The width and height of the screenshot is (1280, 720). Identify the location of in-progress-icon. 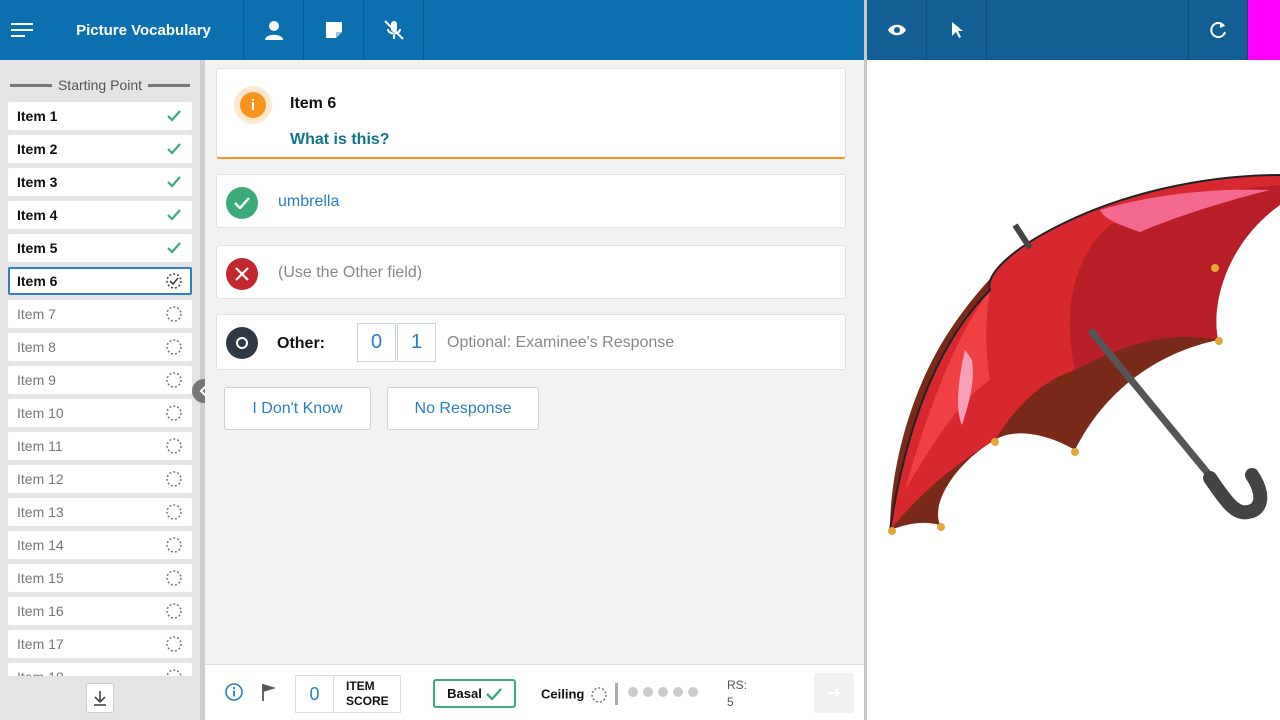
(174, 281).